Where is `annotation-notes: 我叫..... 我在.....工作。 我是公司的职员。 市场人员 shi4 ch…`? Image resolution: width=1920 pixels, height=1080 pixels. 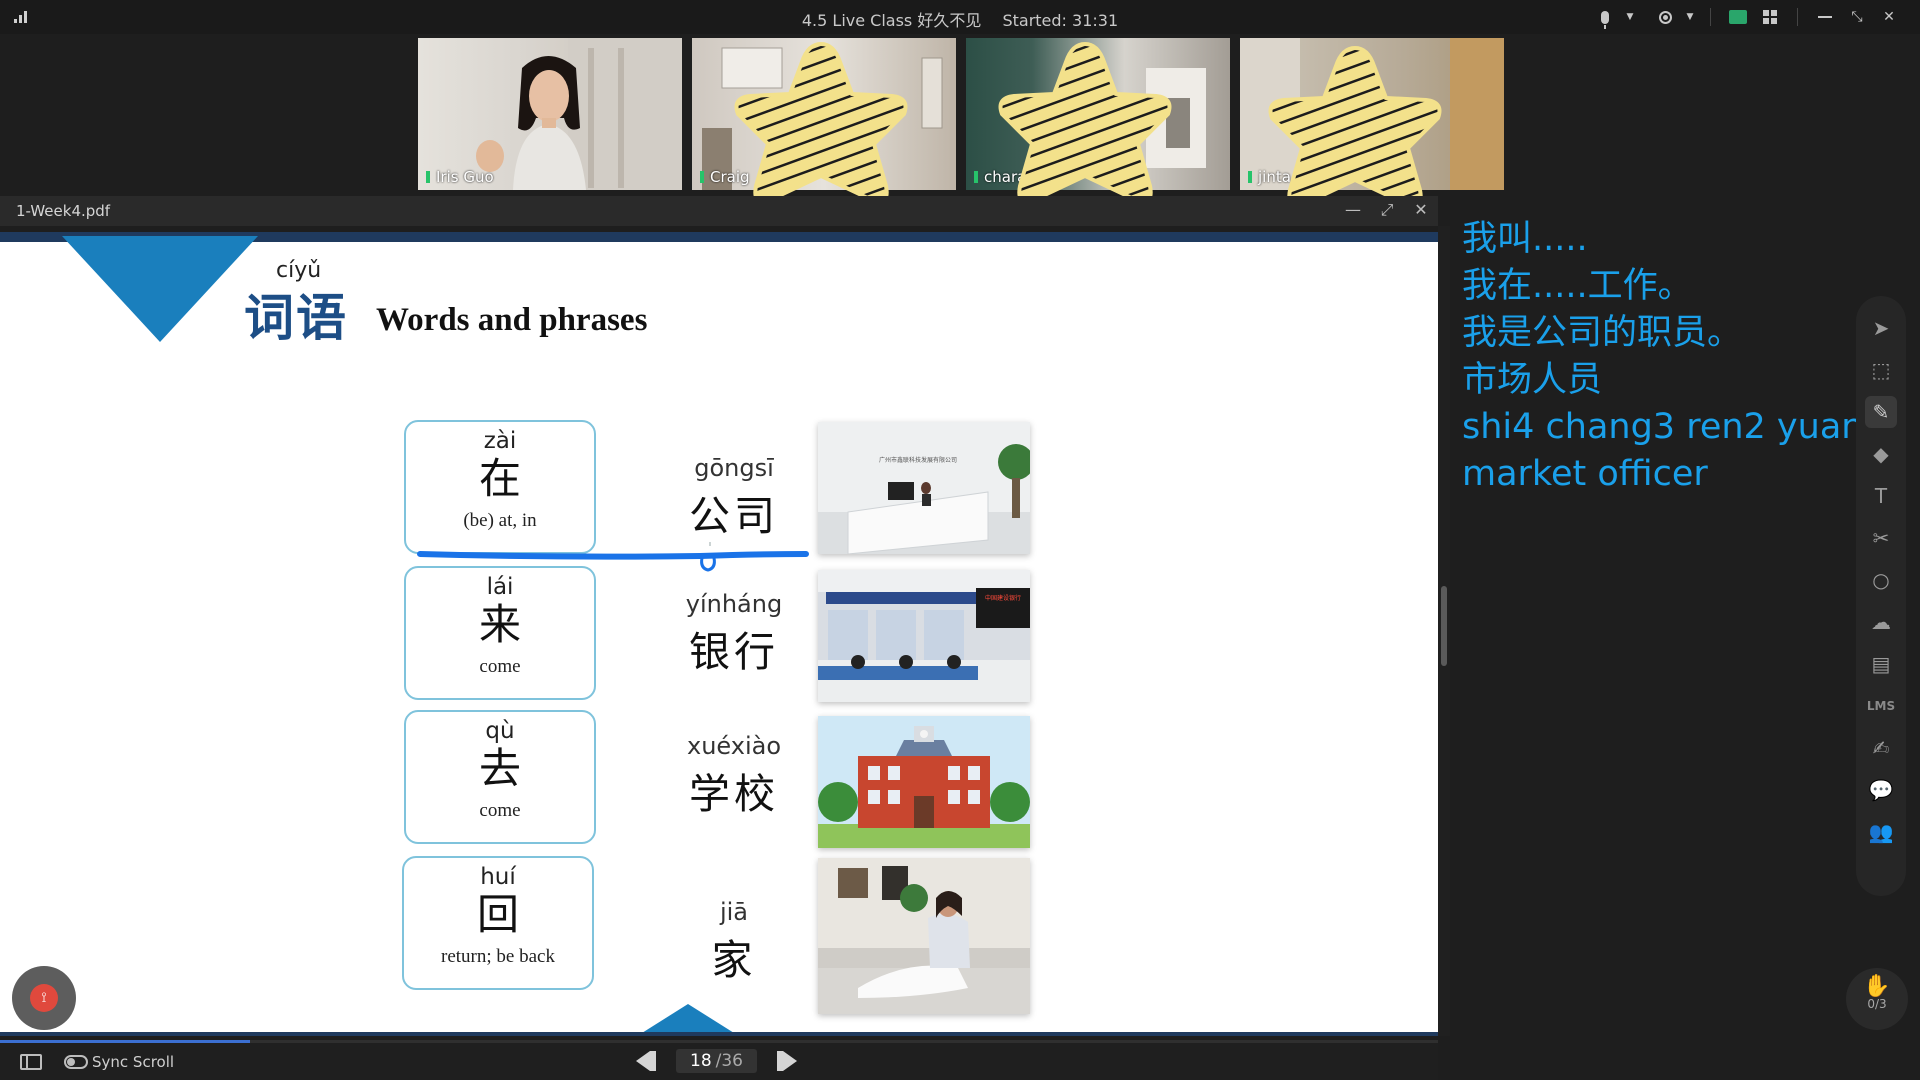 annotation-notes: 我叫..... 我在.....工作。 我是公司的职员。 市场人员 shi4 ch… is located at coordinates (1674, 357).